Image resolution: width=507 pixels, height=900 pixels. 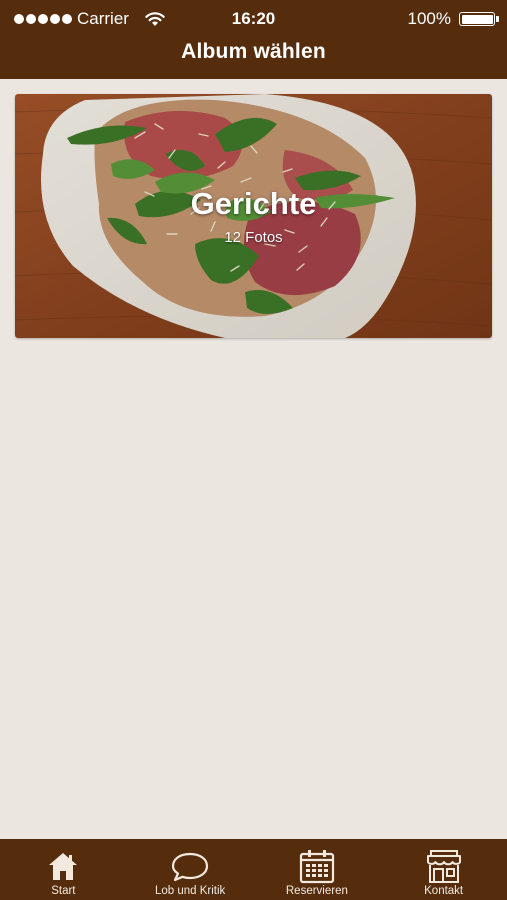 What do you see at coordinates (429, 18) in the screenshot?
I see `battery-percentage: 100%` at bounding box center [429, 18].